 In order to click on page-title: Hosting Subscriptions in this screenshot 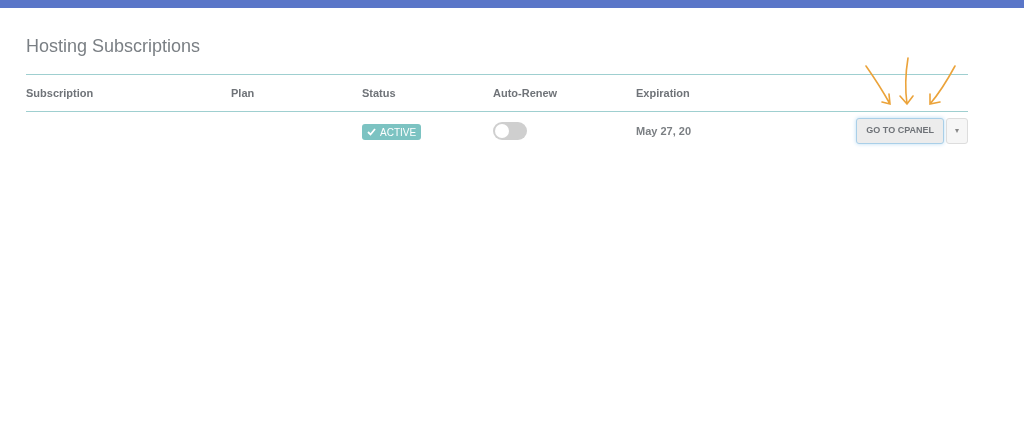, I will do `click(114, 46)`.